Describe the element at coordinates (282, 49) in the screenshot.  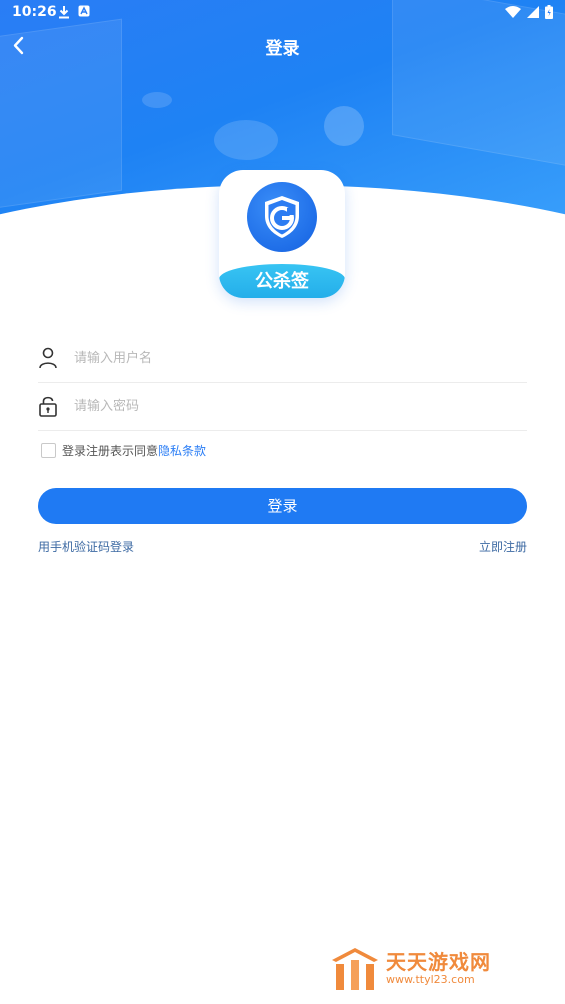
I see `page-title: 登录` at that location.